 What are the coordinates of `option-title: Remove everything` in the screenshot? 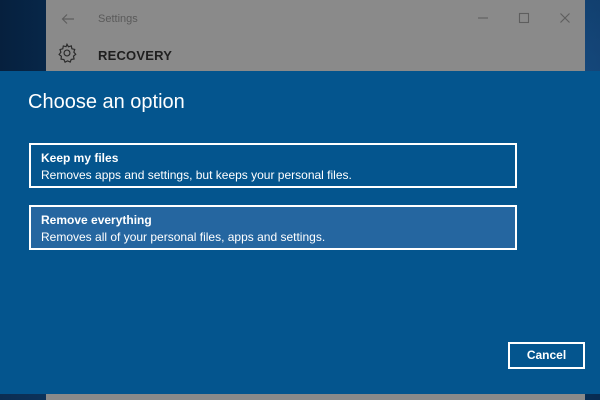 It's located at (96, 220).